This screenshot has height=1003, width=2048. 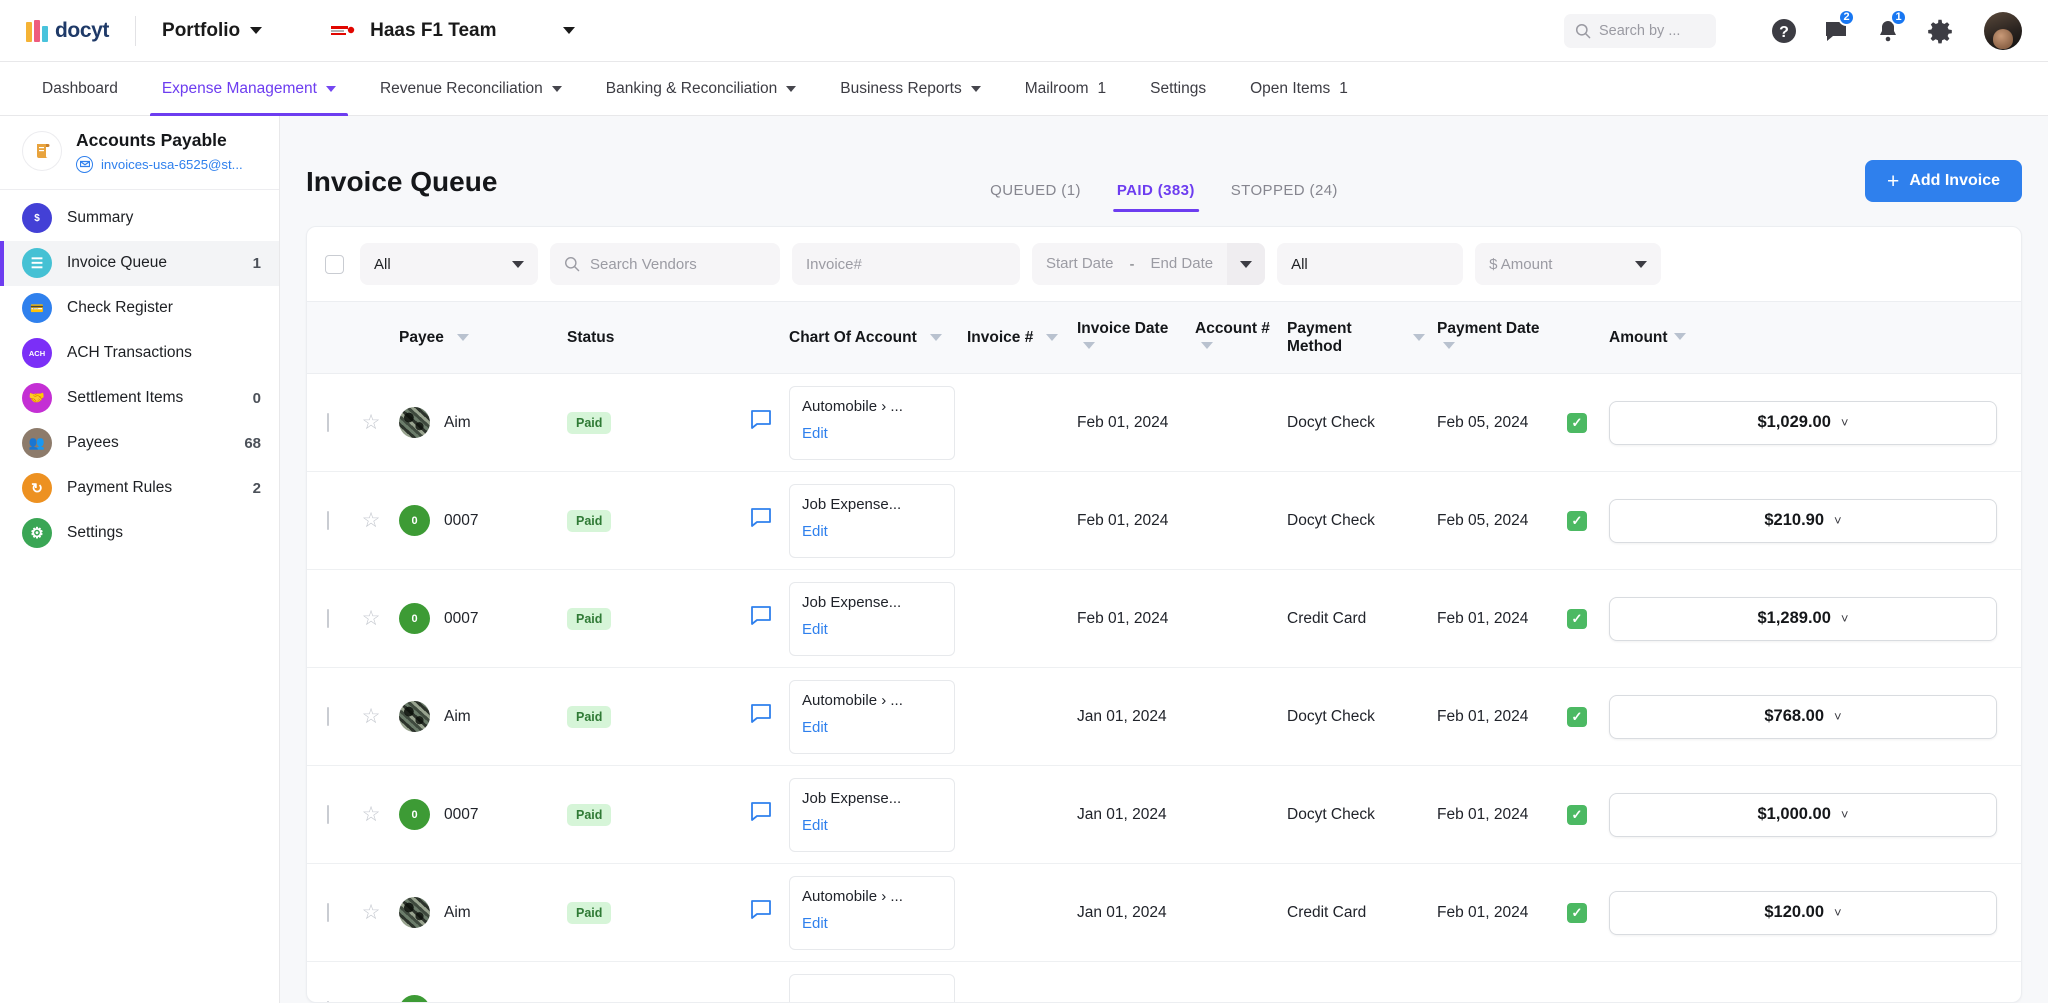 What do you see at coordinates (139, 308) in the screenshot?
I see `sidebar-item-check-register: 💳 Check Register` at bounding box center [139, 308].